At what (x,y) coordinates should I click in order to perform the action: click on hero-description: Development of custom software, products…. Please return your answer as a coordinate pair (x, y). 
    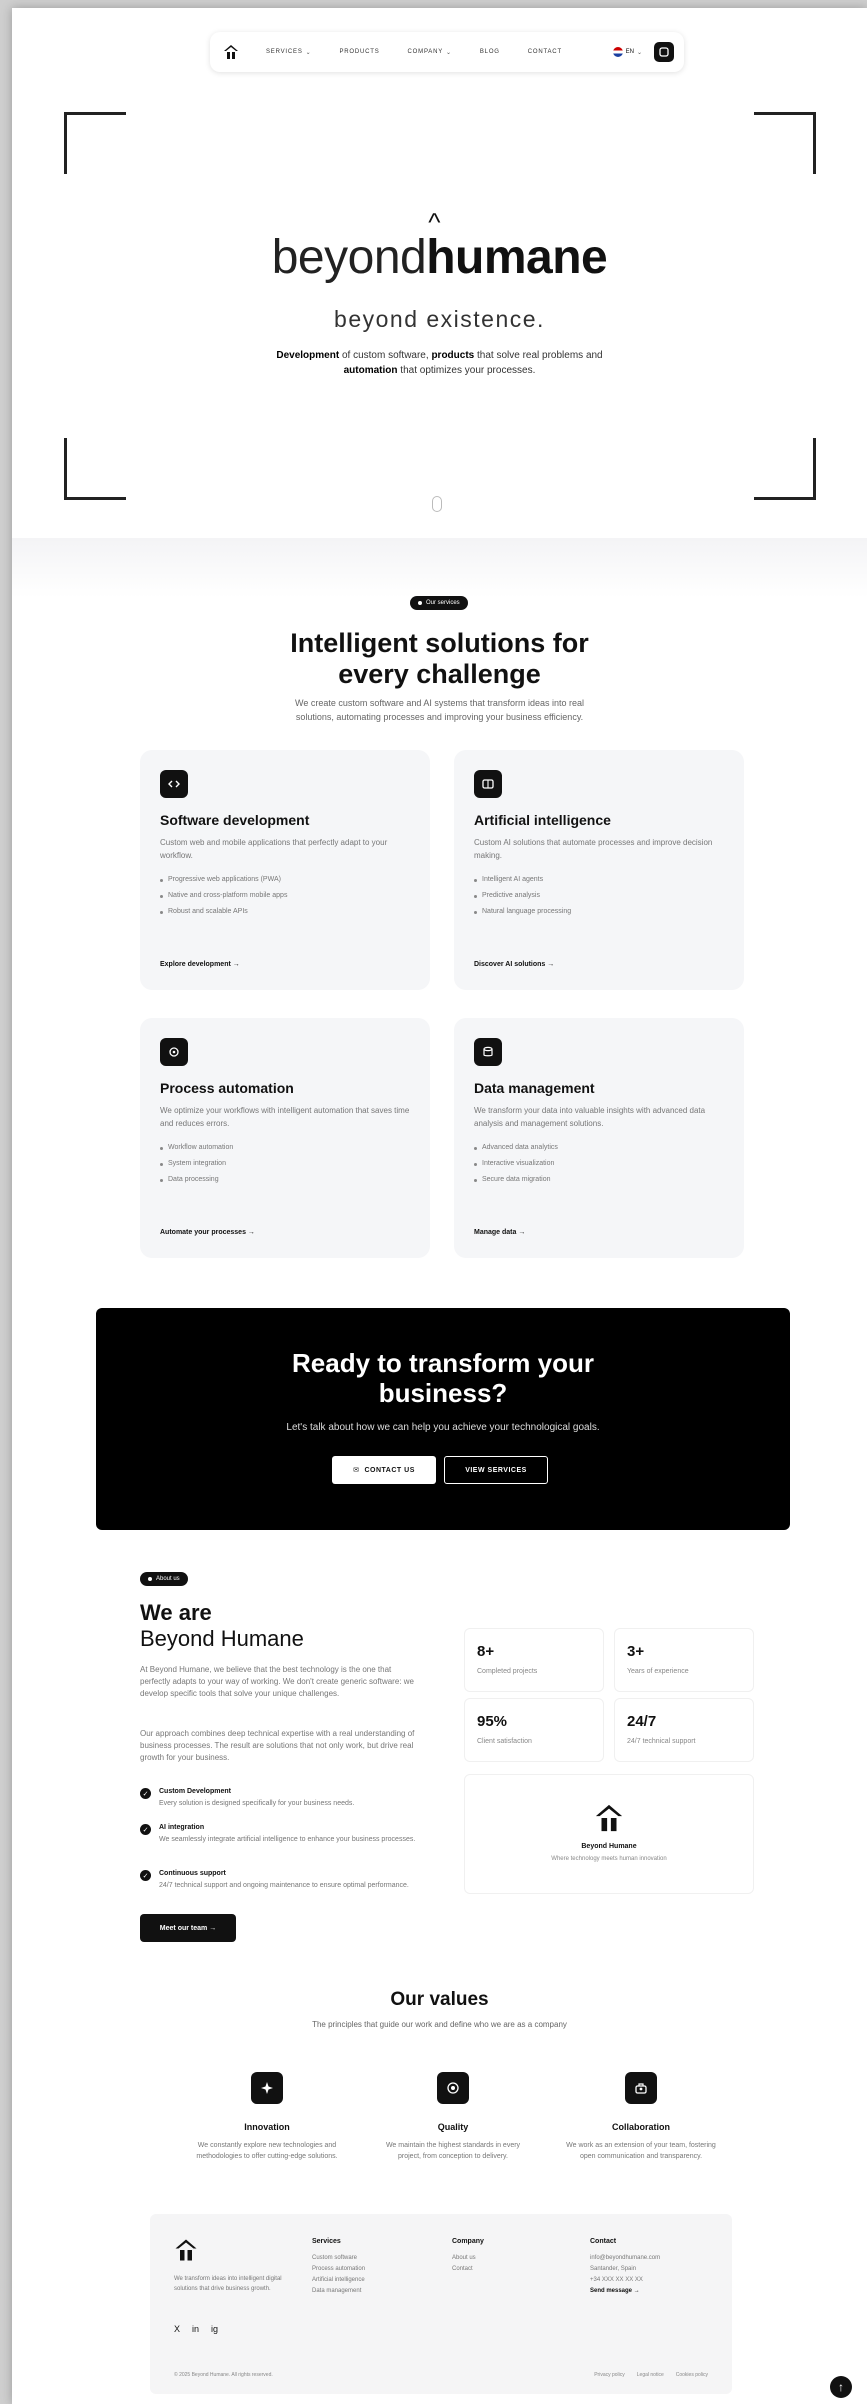
    Looking at the image, I should click on (439, 363).